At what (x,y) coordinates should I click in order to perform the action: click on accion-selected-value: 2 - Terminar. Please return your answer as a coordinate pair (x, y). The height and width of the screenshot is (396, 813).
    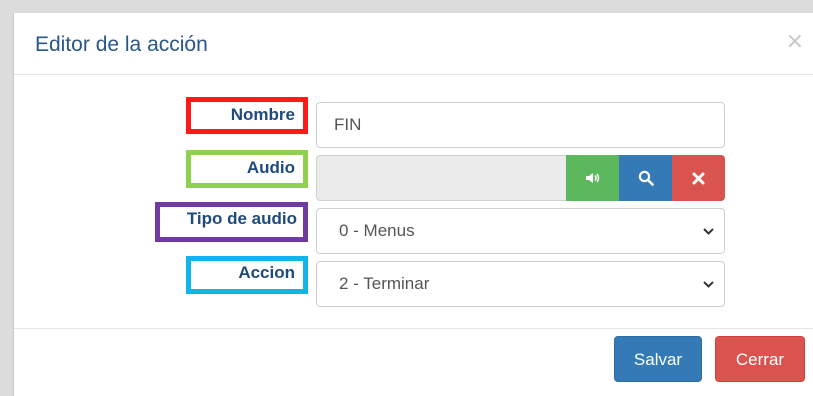
    Looking at the image, I should click on (384, 283).